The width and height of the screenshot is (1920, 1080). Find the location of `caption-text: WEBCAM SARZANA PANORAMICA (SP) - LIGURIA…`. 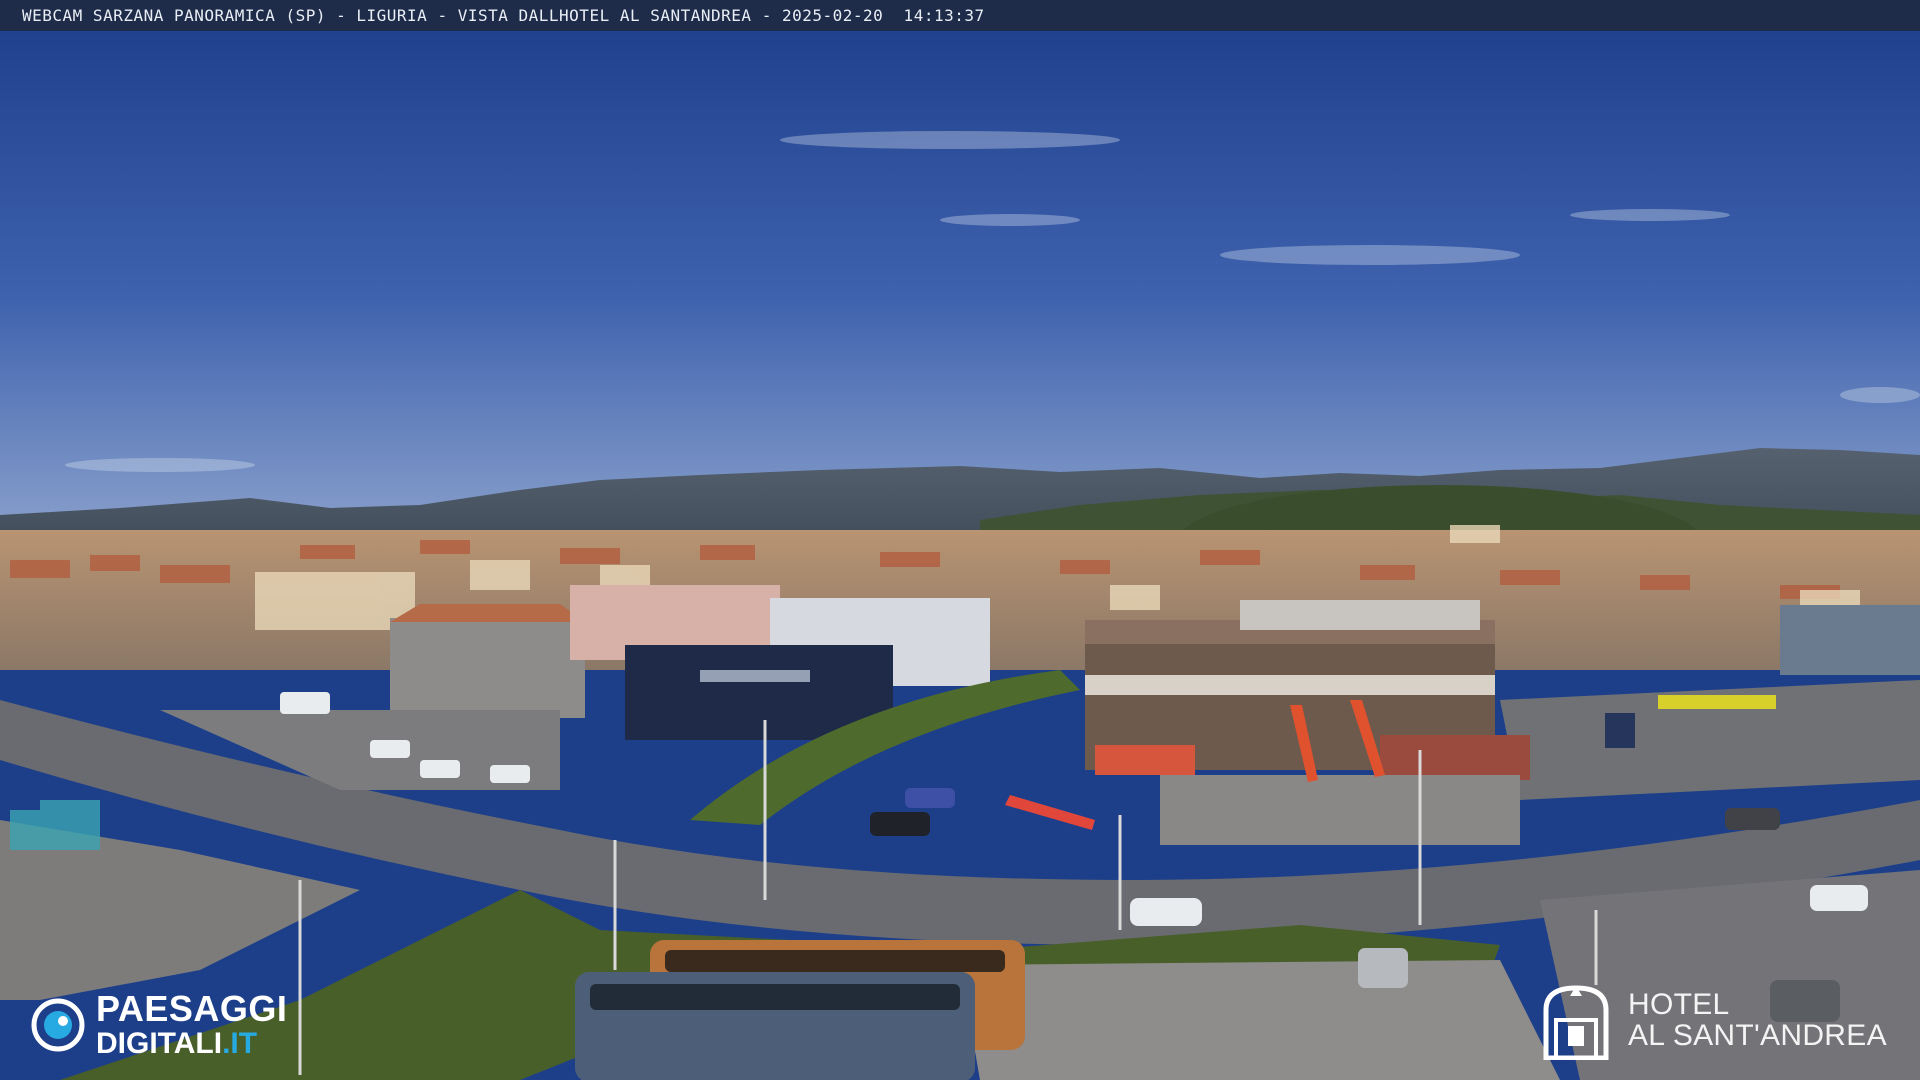

caption-text: WEBCAM SARZANA PANORAMICA (SP) - LIGURIA… is located at coordinates (503, 15).